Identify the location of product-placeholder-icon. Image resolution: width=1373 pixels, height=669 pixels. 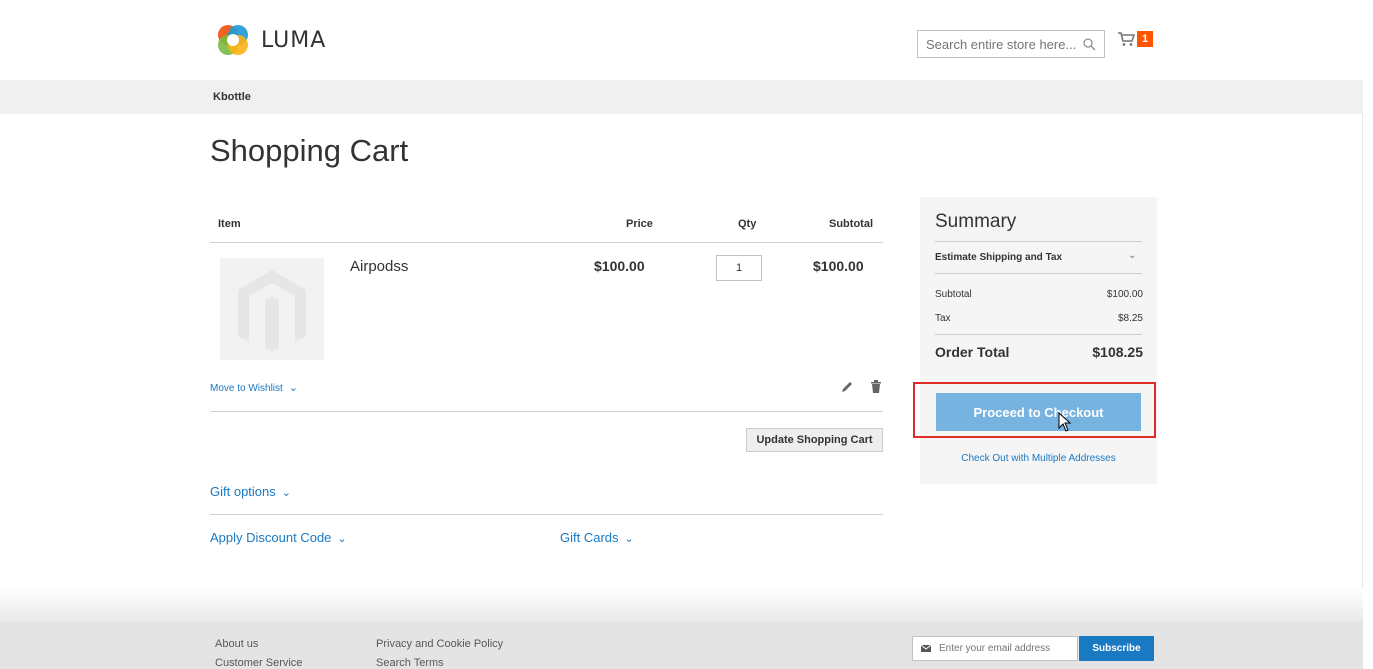
(272, 311).